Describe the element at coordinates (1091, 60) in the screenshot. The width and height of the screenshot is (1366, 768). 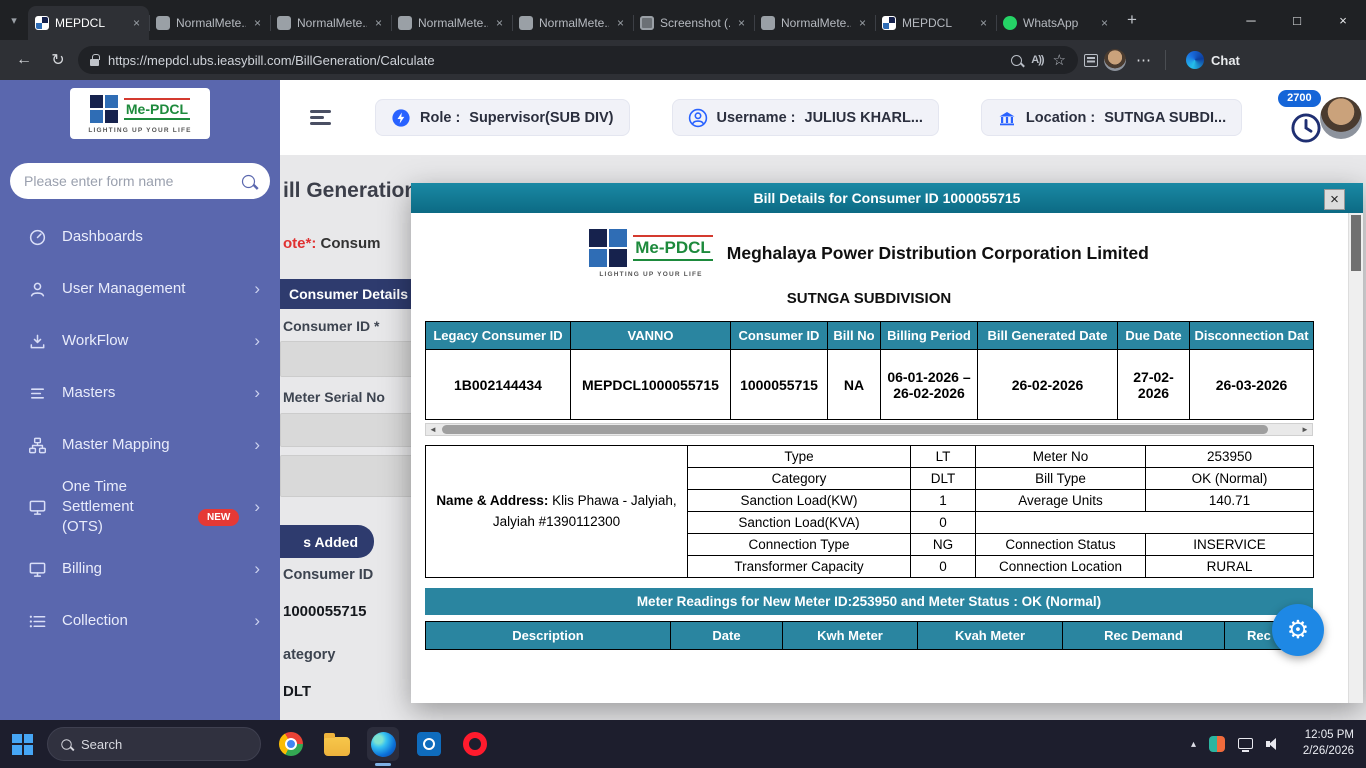
I see `collections-icon` at that location.